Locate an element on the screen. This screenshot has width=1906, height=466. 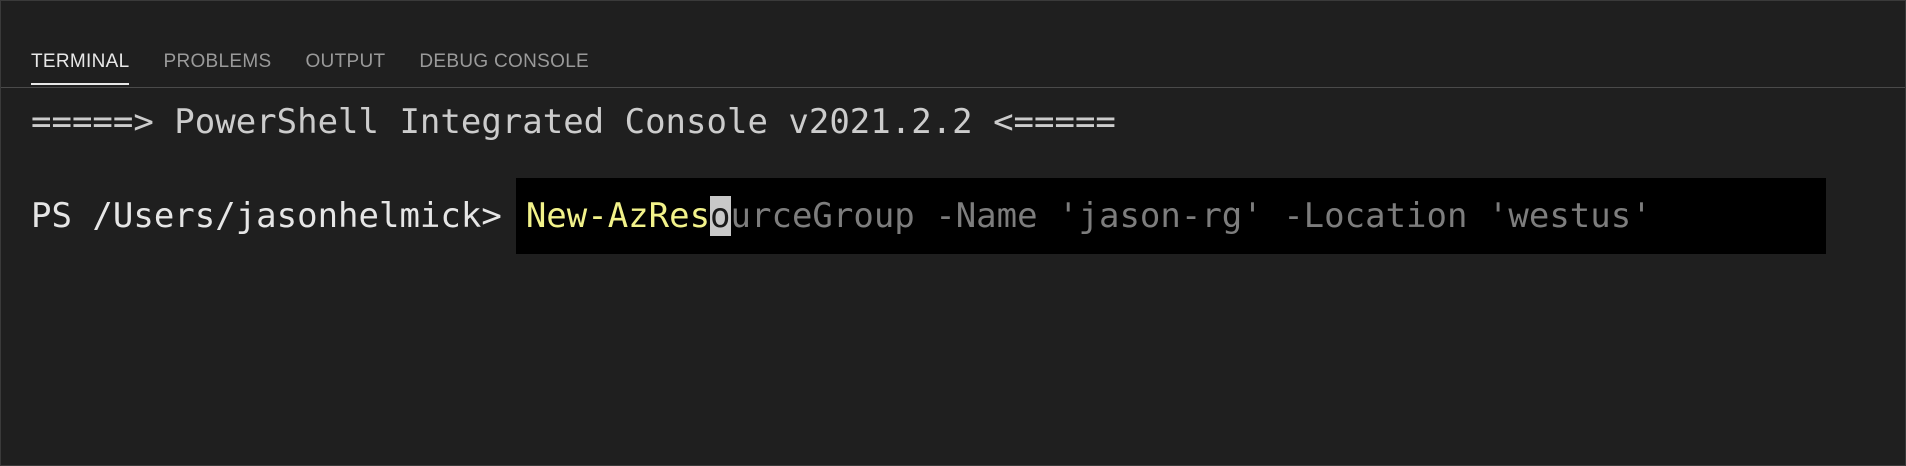
terminal-prompt: PS /Users/jasonhelmick> is located at coordinates (266, 216).